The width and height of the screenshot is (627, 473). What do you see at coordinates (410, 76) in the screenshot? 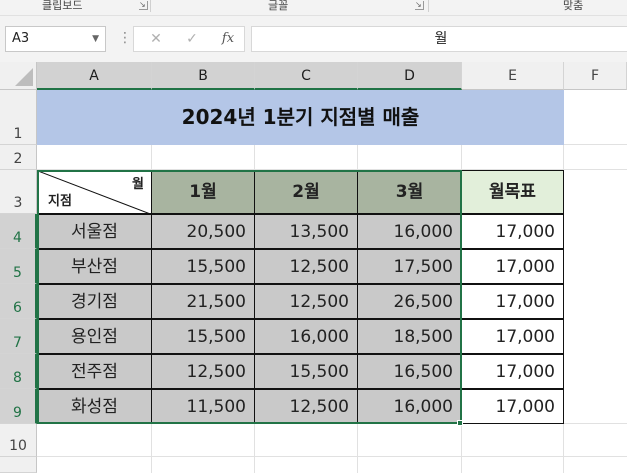
I see `column-header-d: D` at bounding box center [410, 76].